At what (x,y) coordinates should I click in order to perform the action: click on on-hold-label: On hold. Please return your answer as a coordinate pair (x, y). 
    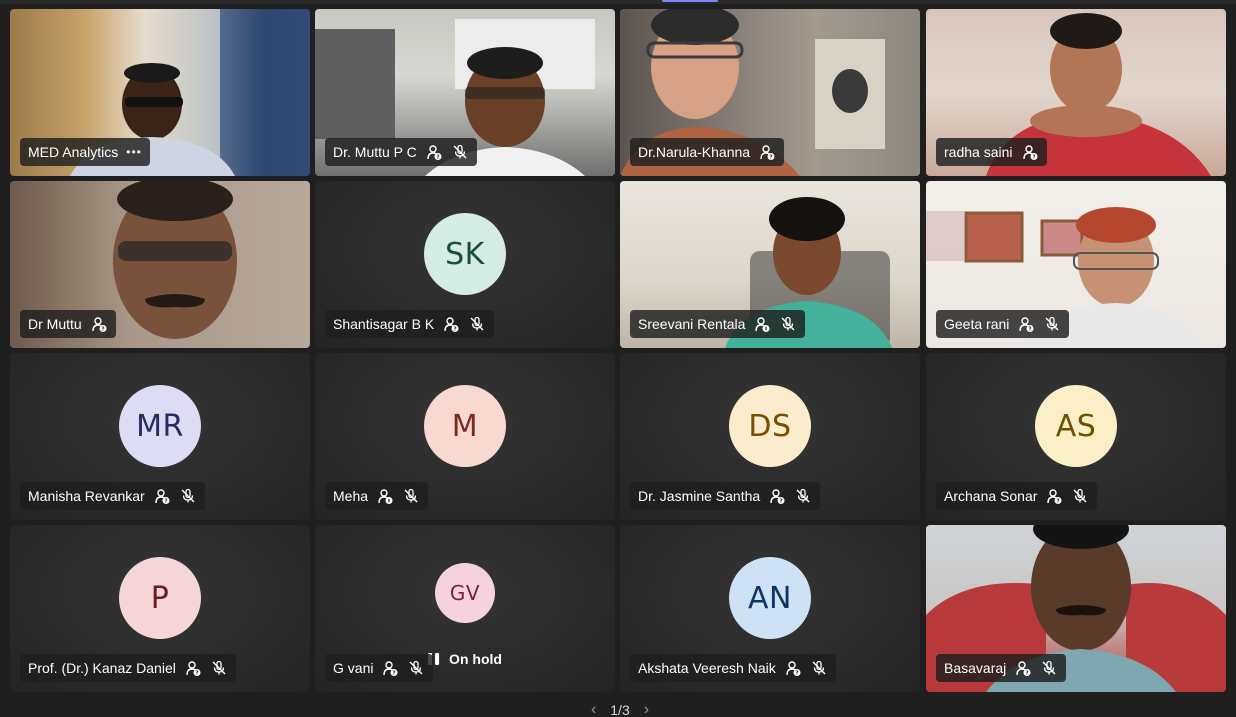
    Looking at the image, I should click on (475, 659).